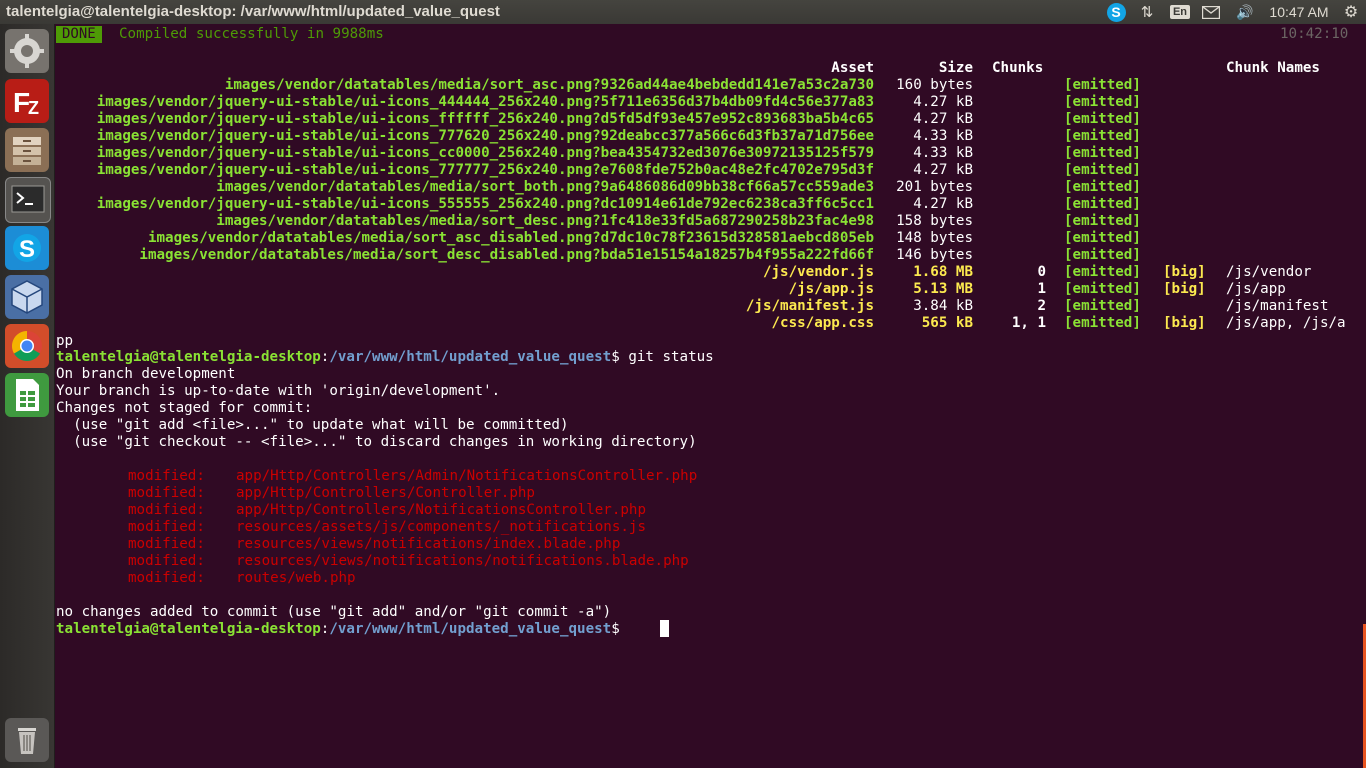  What do you see at coordinates (1277, 306) in the screenshot?
I see `chunk-names: /js/manifest` at bounding box center [1277, 306].